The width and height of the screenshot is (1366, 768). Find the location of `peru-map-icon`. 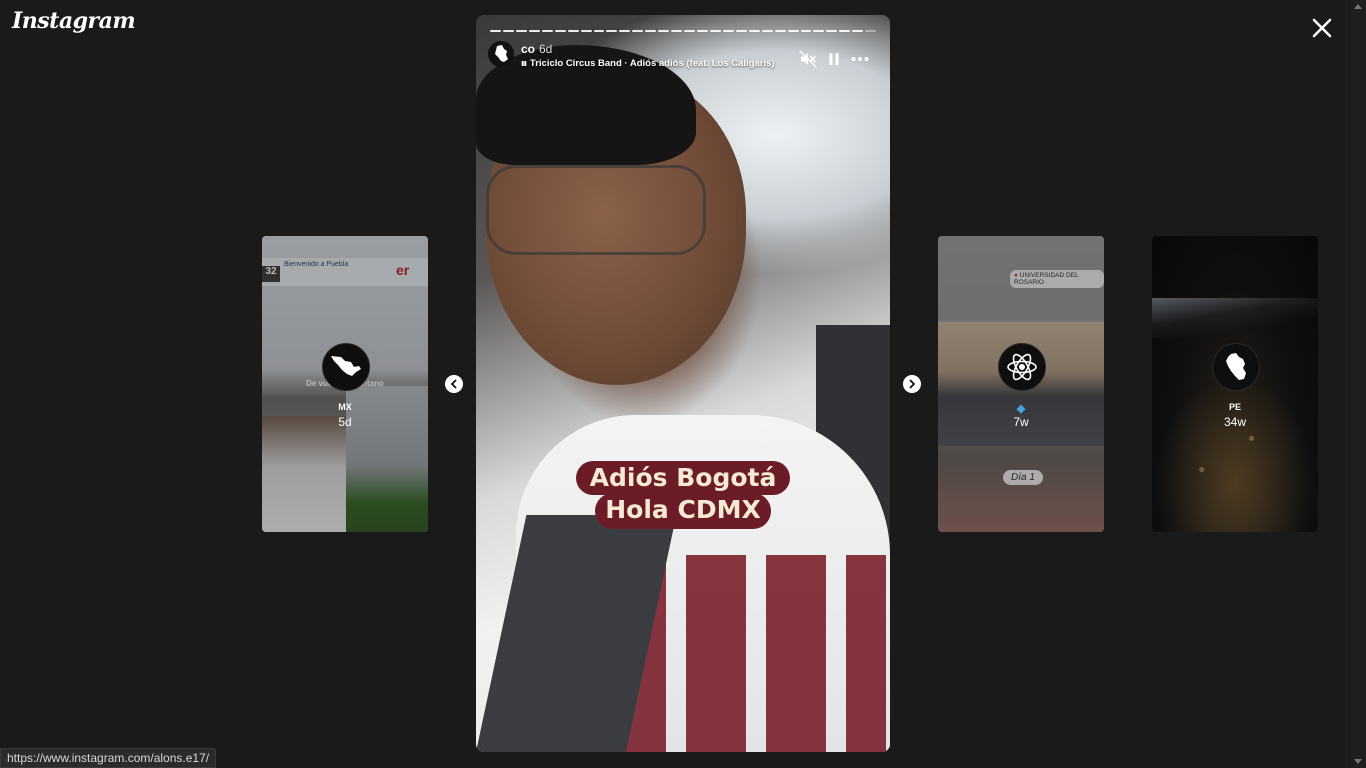

peru-map-icon is located at coordinates (1236, 366).